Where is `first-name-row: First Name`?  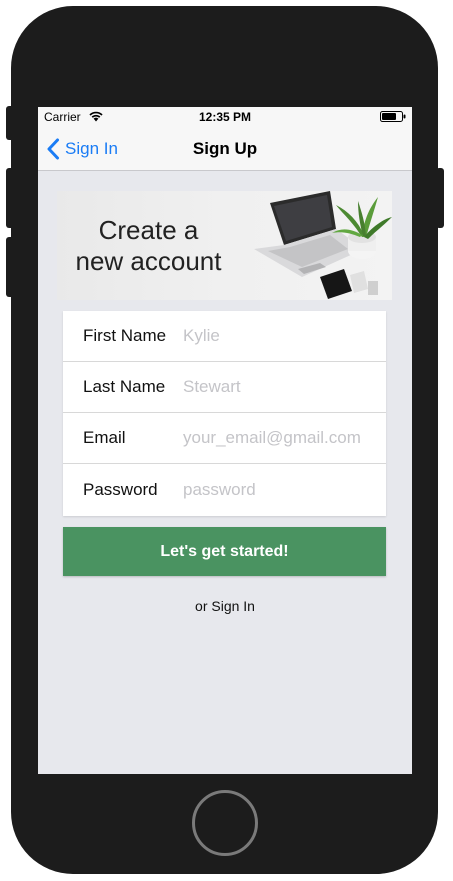 first-name-row: First Name is located at coordinates (224, 336).